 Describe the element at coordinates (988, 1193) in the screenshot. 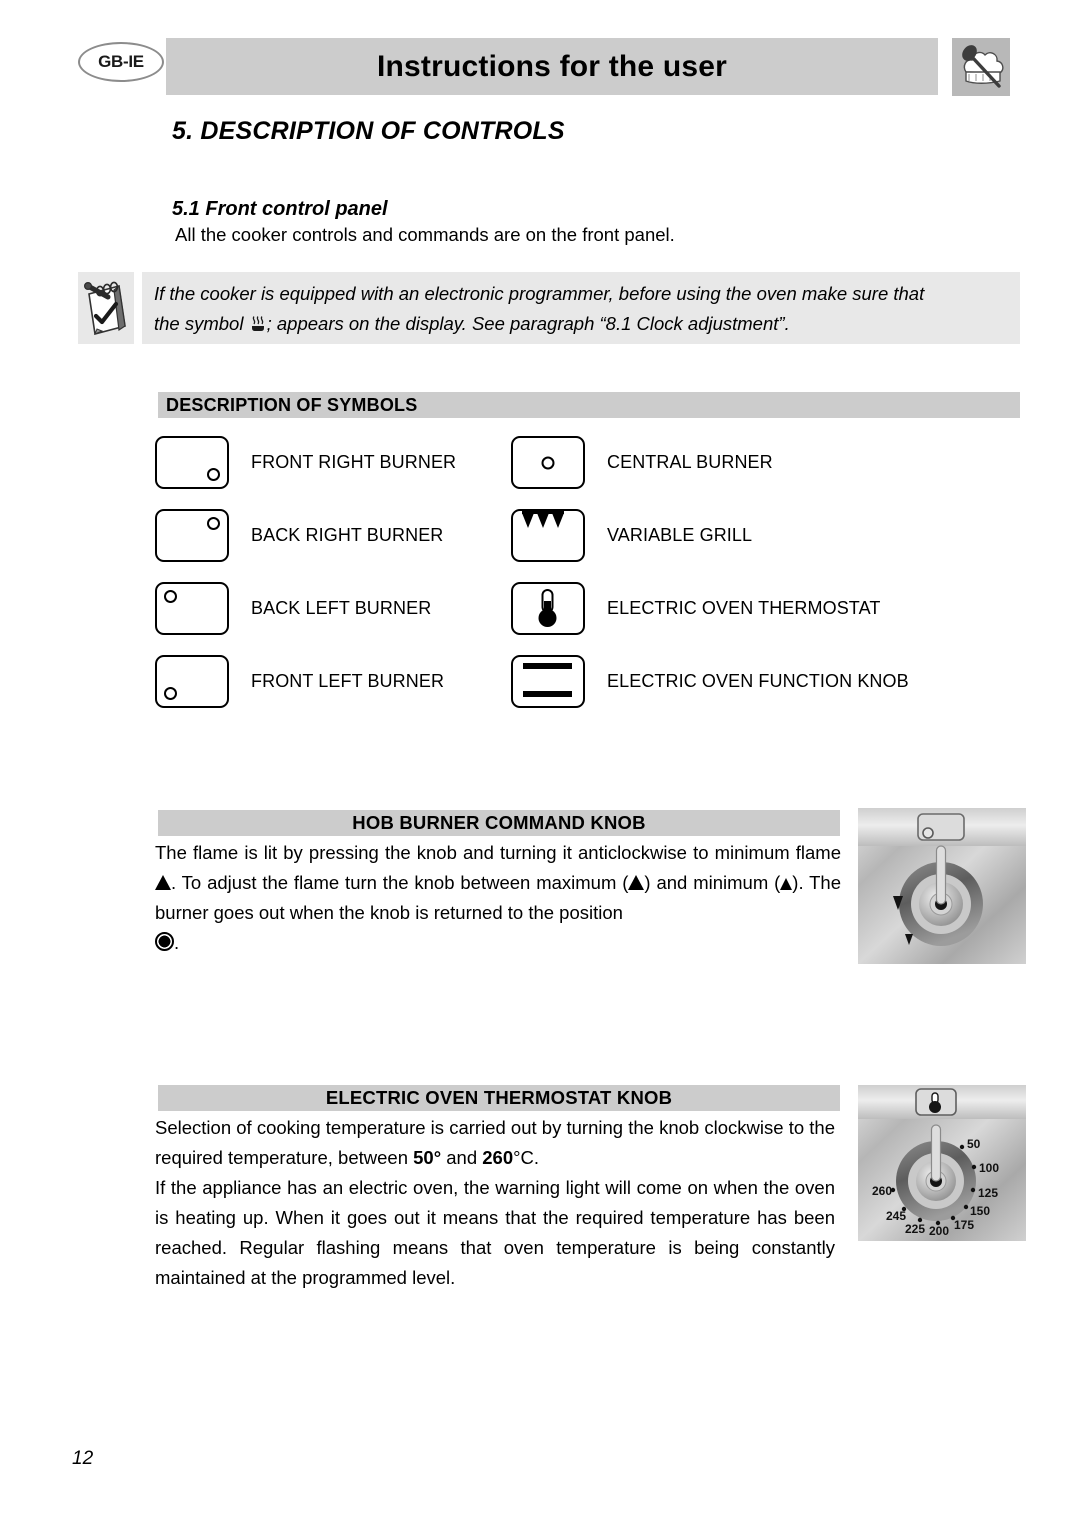

I see `svg-text: 125` at that location.